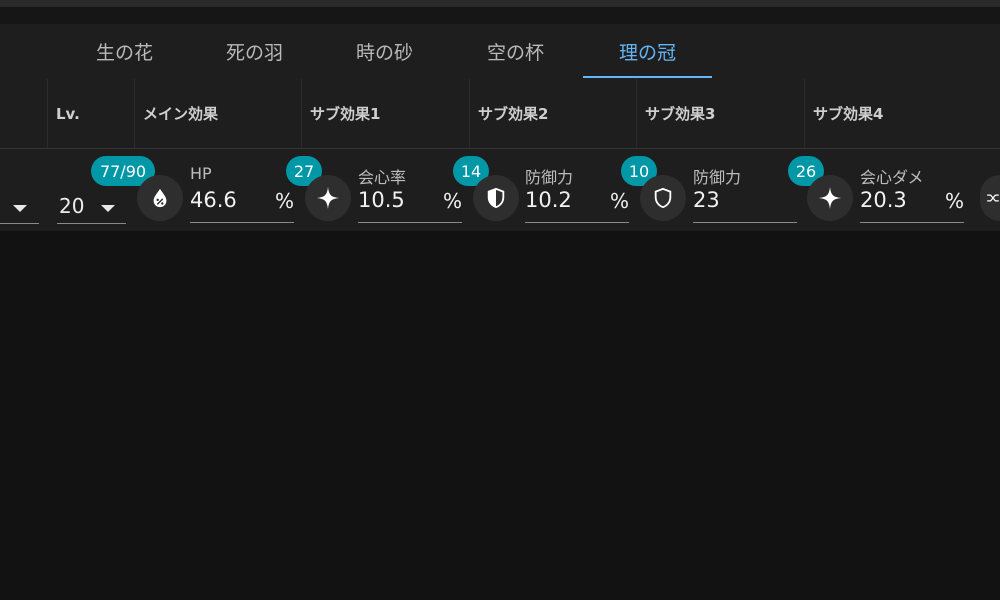 This screenshot has width=1000, height=600. I want to click on panel-gap, so click(500, 15).